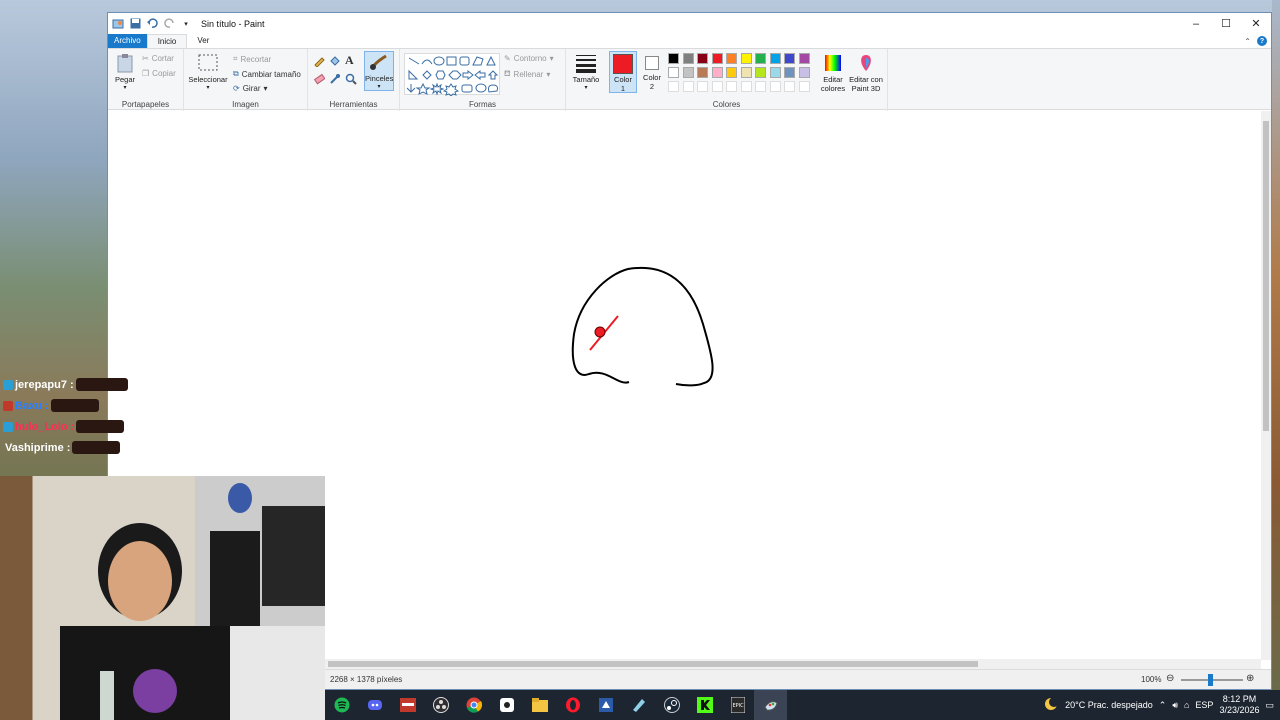  I want to click on color1-button: Color 1, so click(623, 72).